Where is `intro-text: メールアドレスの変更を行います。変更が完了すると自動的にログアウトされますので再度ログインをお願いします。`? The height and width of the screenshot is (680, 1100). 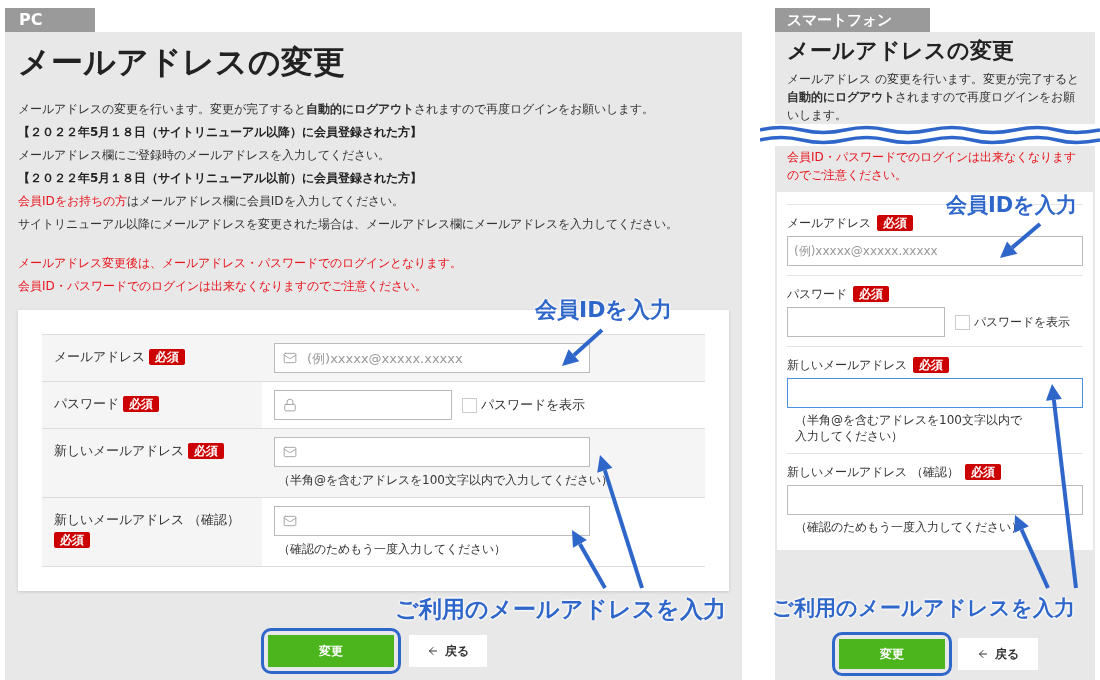 intro-text: メールアドレスの変更を行います。変更が完了すると自動的にログアウトされますので再度ログインをお願いします。 is located at coordinates (336, 109).